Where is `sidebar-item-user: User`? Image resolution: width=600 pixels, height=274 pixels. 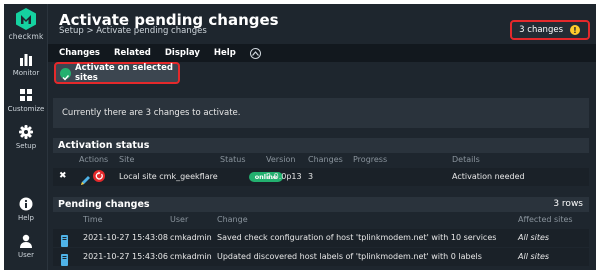 sidebar-item-user: User is located at coordinates (26, 246).